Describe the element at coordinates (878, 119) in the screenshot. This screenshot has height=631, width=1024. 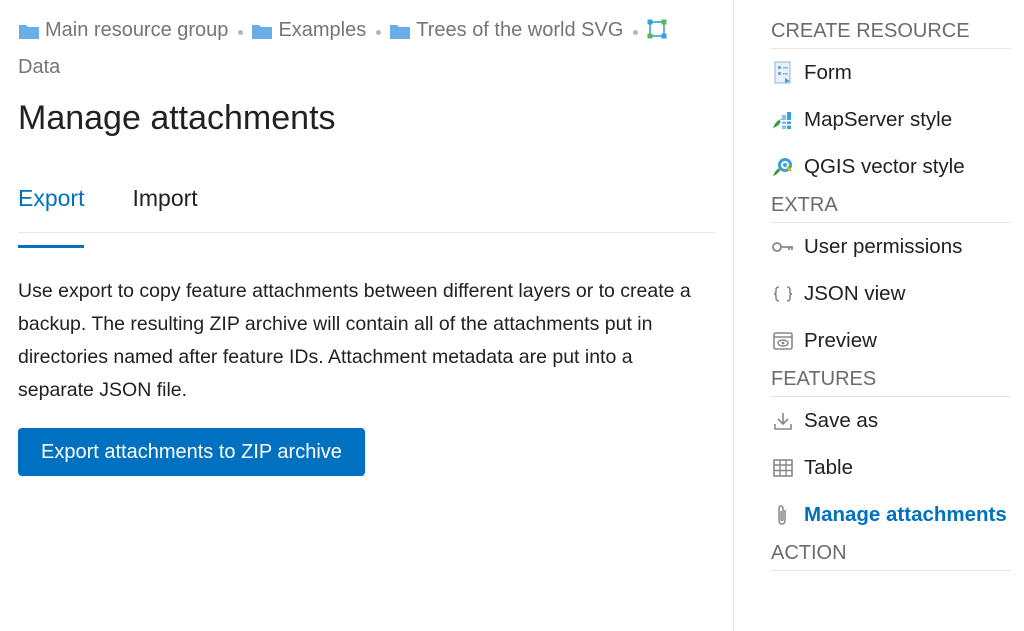
I see `sidebar-item-label: MapServer style` at that location.